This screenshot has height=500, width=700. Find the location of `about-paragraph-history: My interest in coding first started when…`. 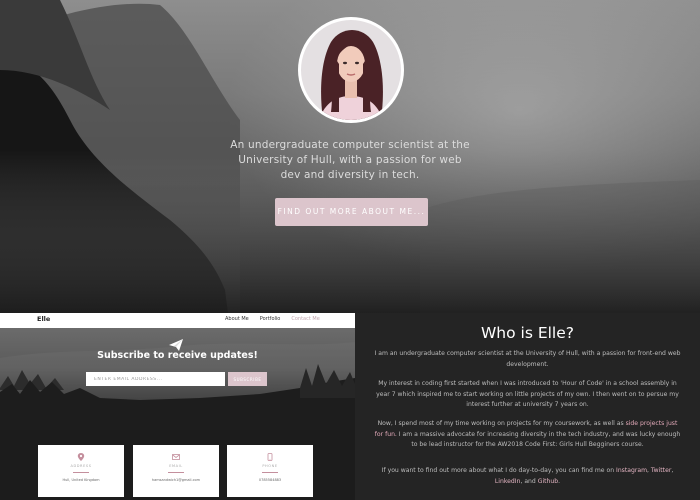

about-paragraph-history: My interest in coding first started when… is located at coordinates (527, 394).